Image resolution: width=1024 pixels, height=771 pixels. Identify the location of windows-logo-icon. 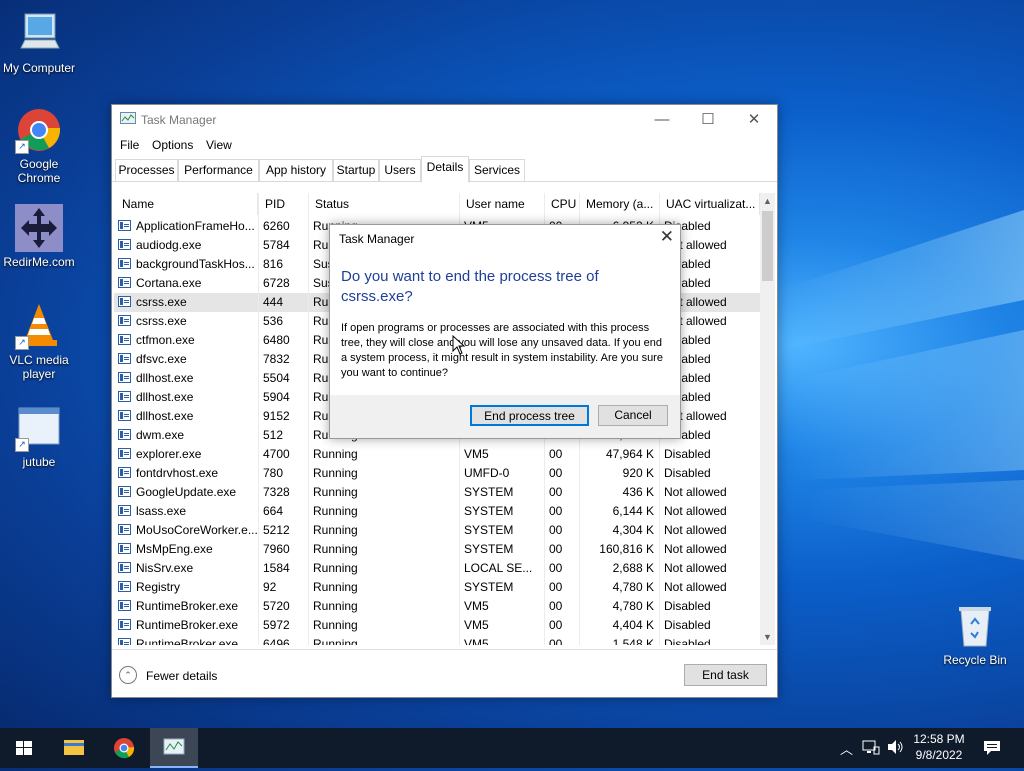
(24, 748).